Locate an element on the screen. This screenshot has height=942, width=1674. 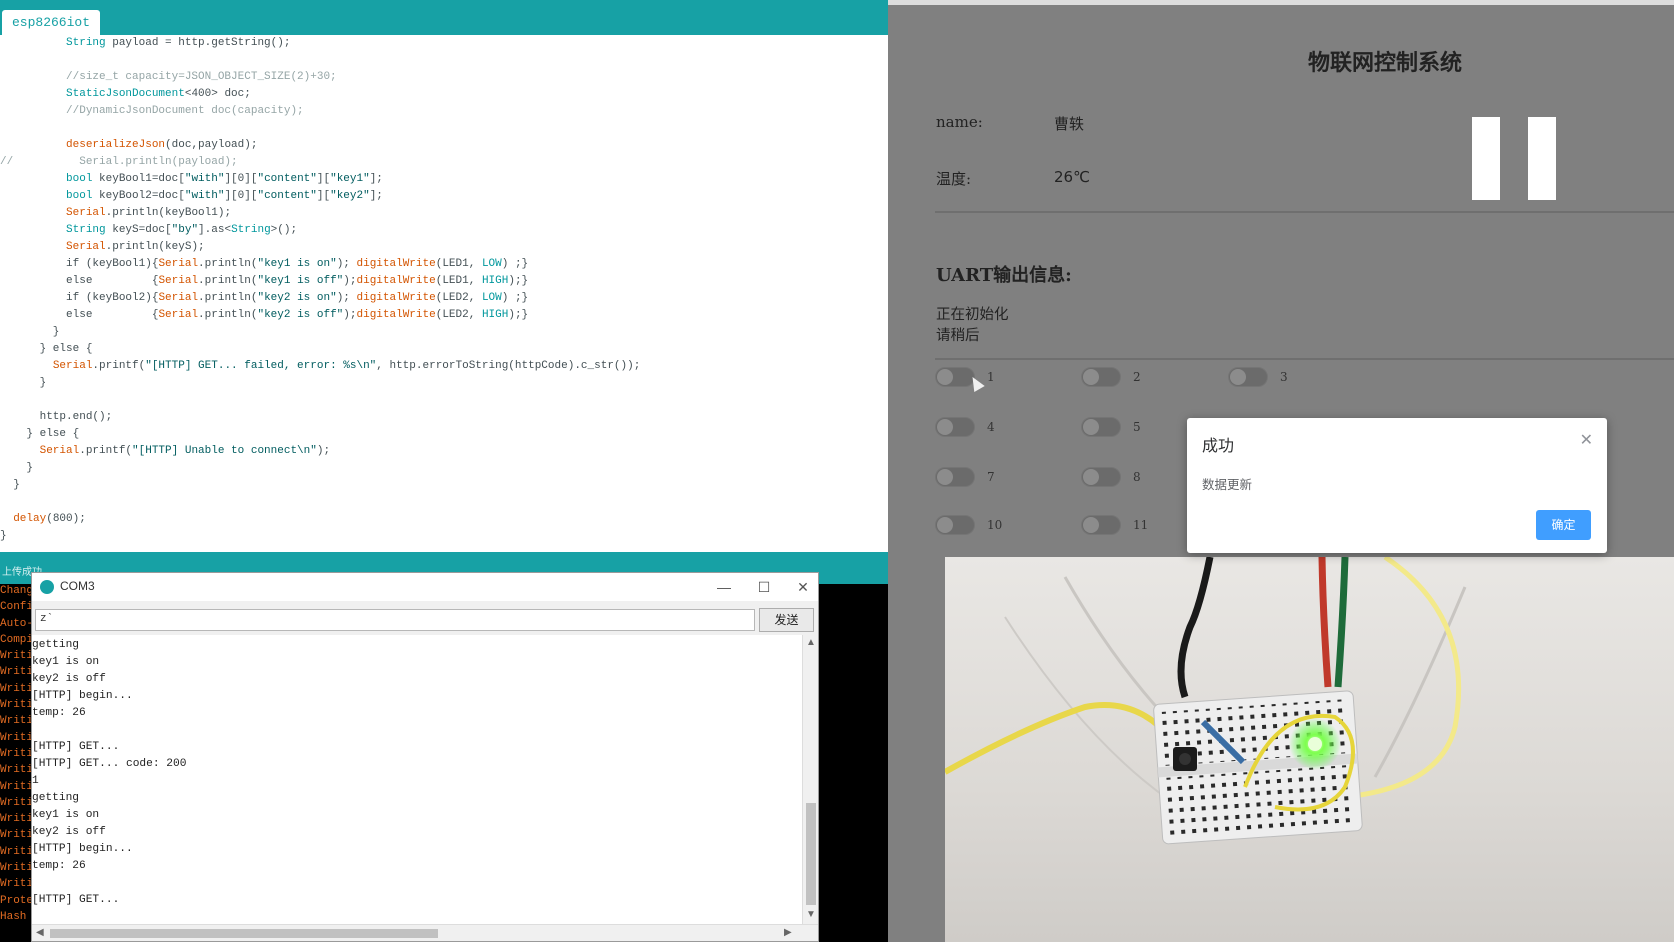
console-line: Confi is located at coordinates (16, 607).